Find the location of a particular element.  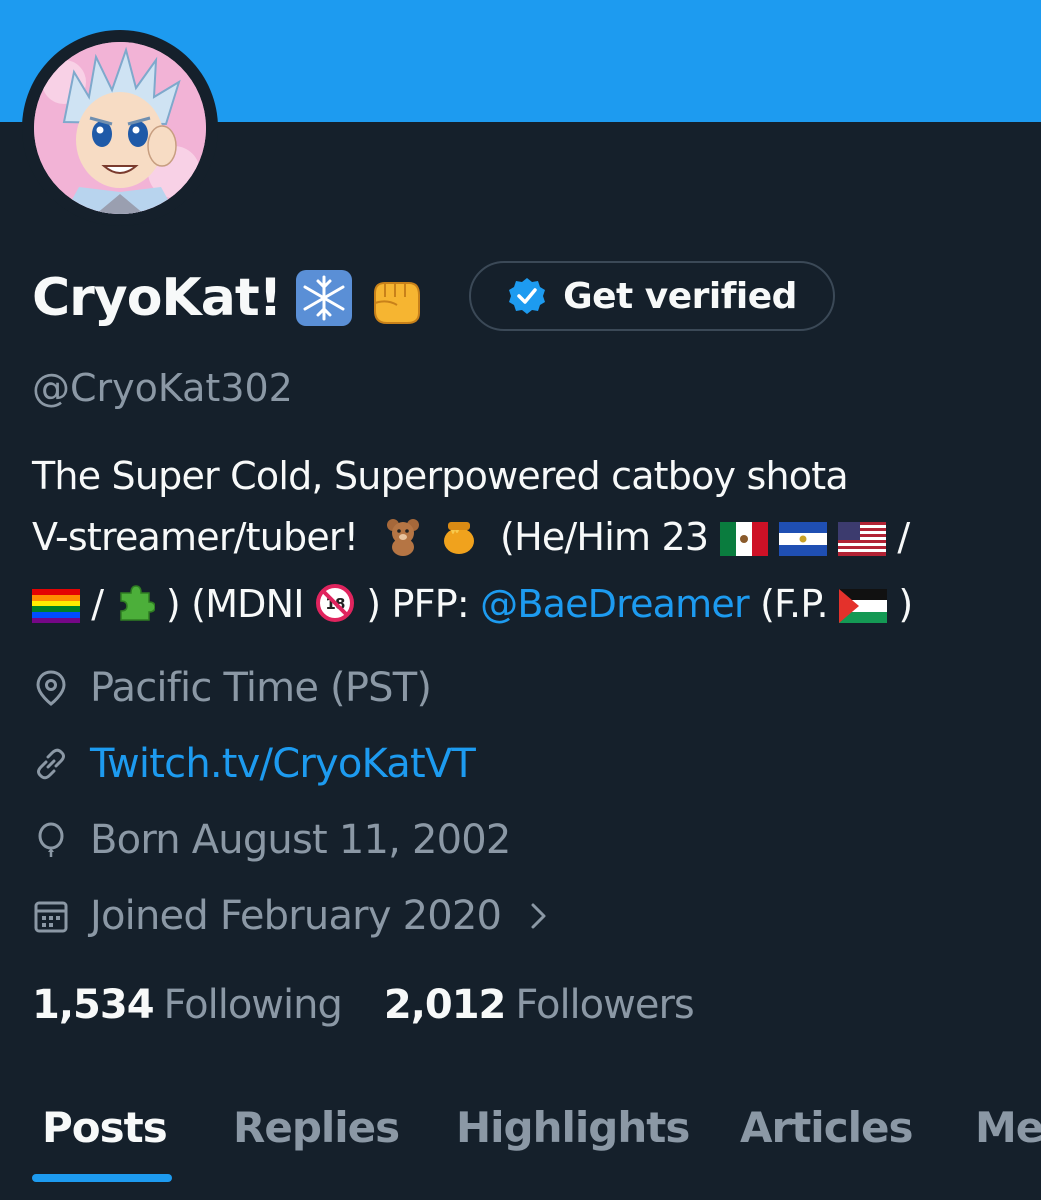

followers-link: 2,012 Followers is located at coordinates (539, 1005).